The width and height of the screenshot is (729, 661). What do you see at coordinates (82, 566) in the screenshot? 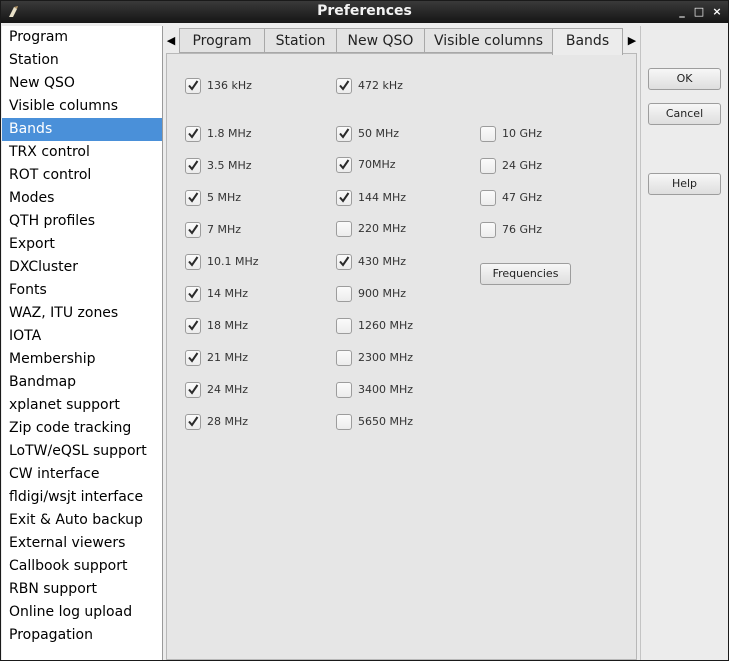
I see `sidebar-item-callbook-support: Callbook support` at bounding box center [82, 566].